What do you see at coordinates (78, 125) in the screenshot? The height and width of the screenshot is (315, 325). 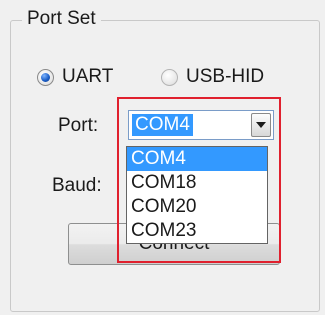 I see `port-label: Port:` at bounding box center [78, 125].